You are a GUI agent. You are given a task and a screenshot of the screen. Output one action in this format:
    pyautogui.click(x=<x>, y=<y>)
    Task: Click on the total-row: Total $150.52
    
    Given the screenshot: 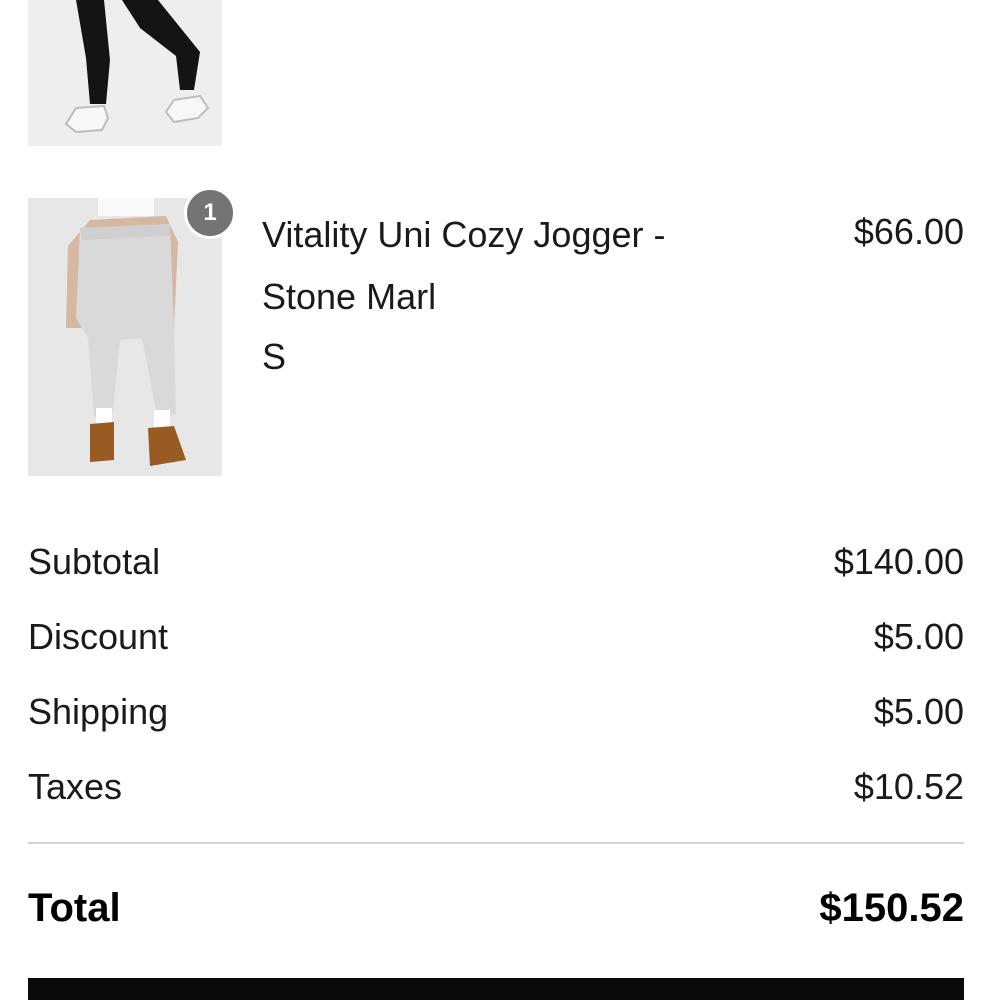 What is the action you would take?
    pyautogui.click(x=496, y=908)
    